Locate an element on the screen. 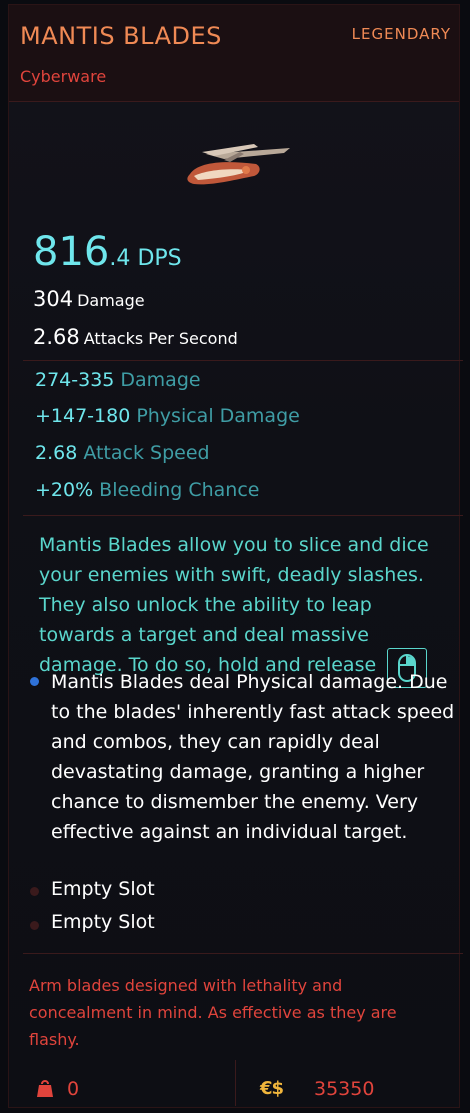  mod-bullet-icon is located at coordinates (34, 681).